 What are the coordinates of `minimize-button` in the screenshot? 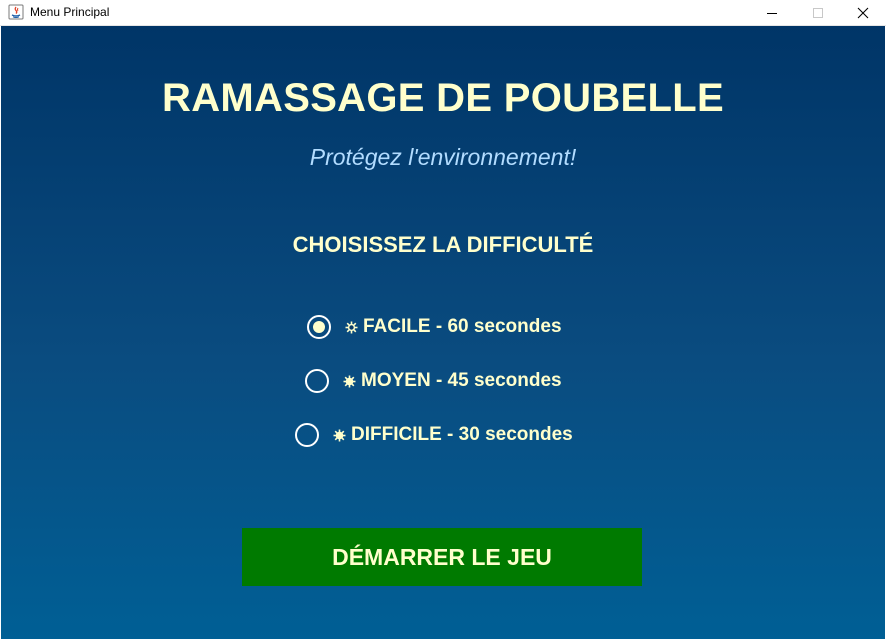 It's located at (772, 13).